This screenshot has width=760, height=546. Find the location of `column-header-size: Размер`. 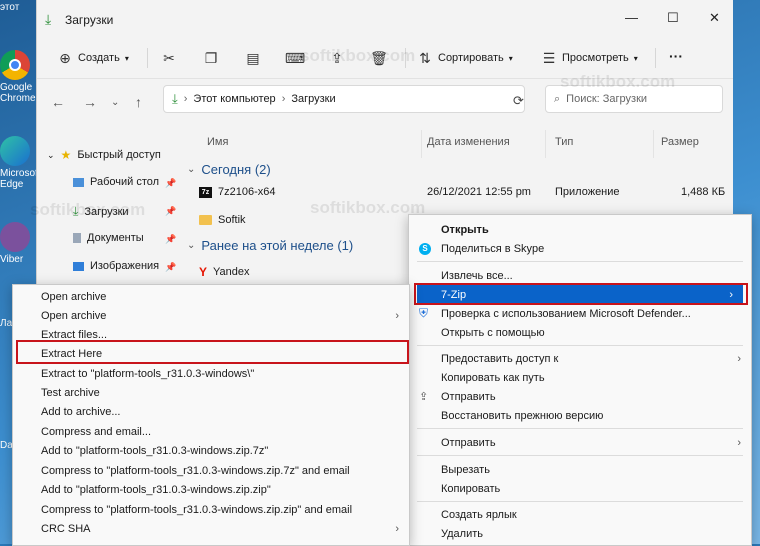

column-header-size: Размер is located at coordinates (680, 142).